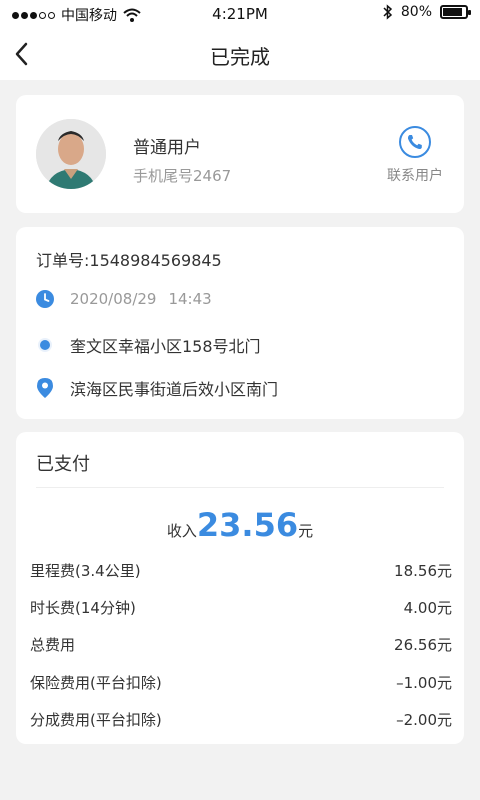  I want to click on start-dot-icon, so click(45, 345).